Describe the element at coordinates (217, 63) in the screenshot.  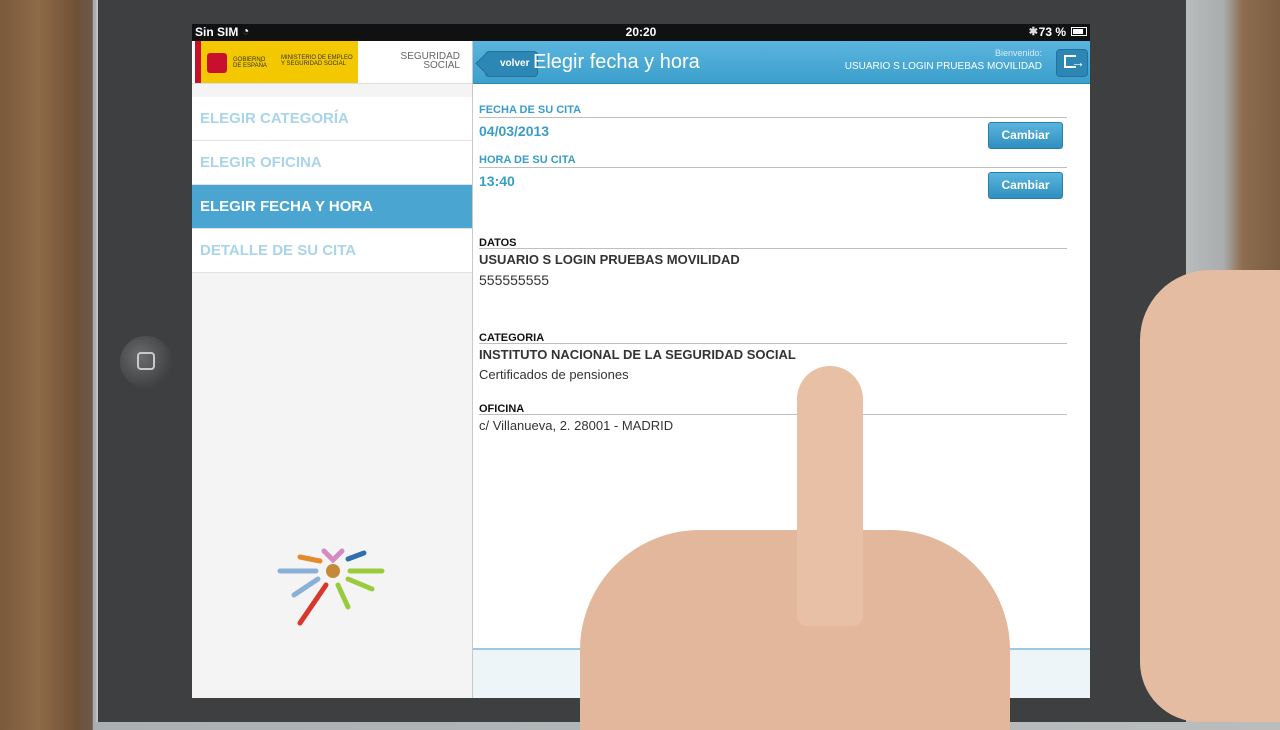
I see `coat-of-arms-icon` at that location.